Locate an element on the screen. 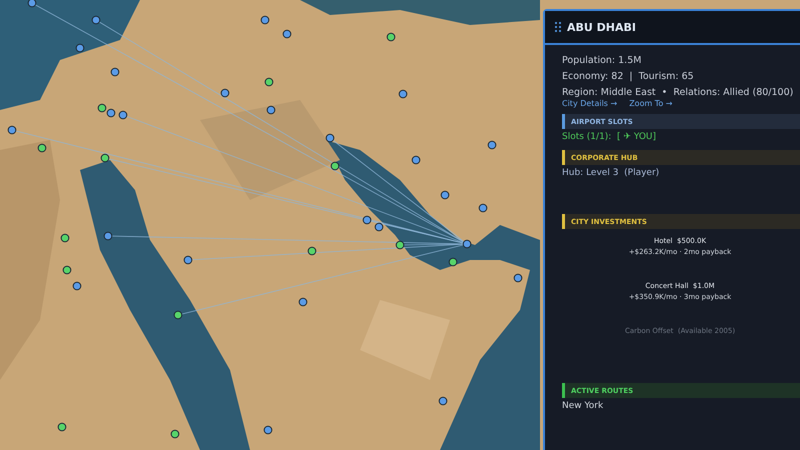  section-line: Hub: Level 3 (Player) is located at coordinates (611, 173).